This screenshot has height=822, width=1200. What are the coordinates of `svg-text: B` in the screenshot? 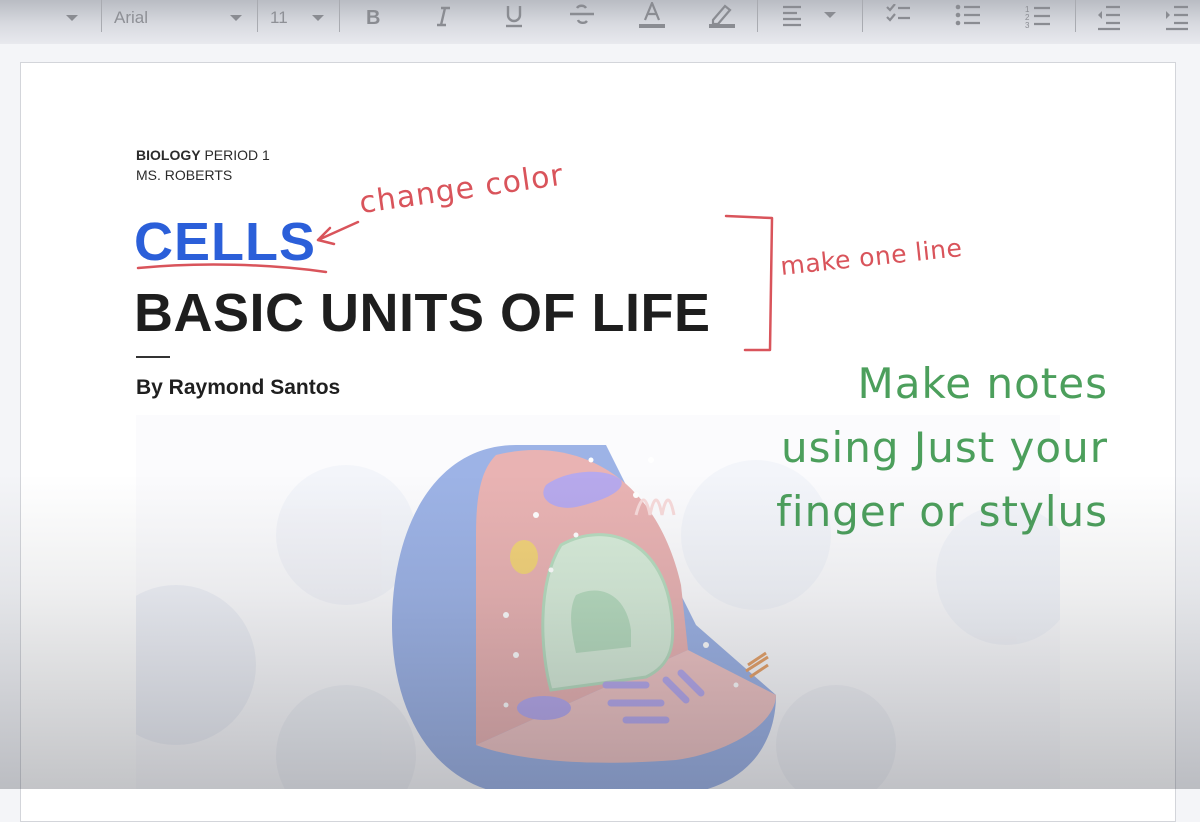 It's located at (373, 18).